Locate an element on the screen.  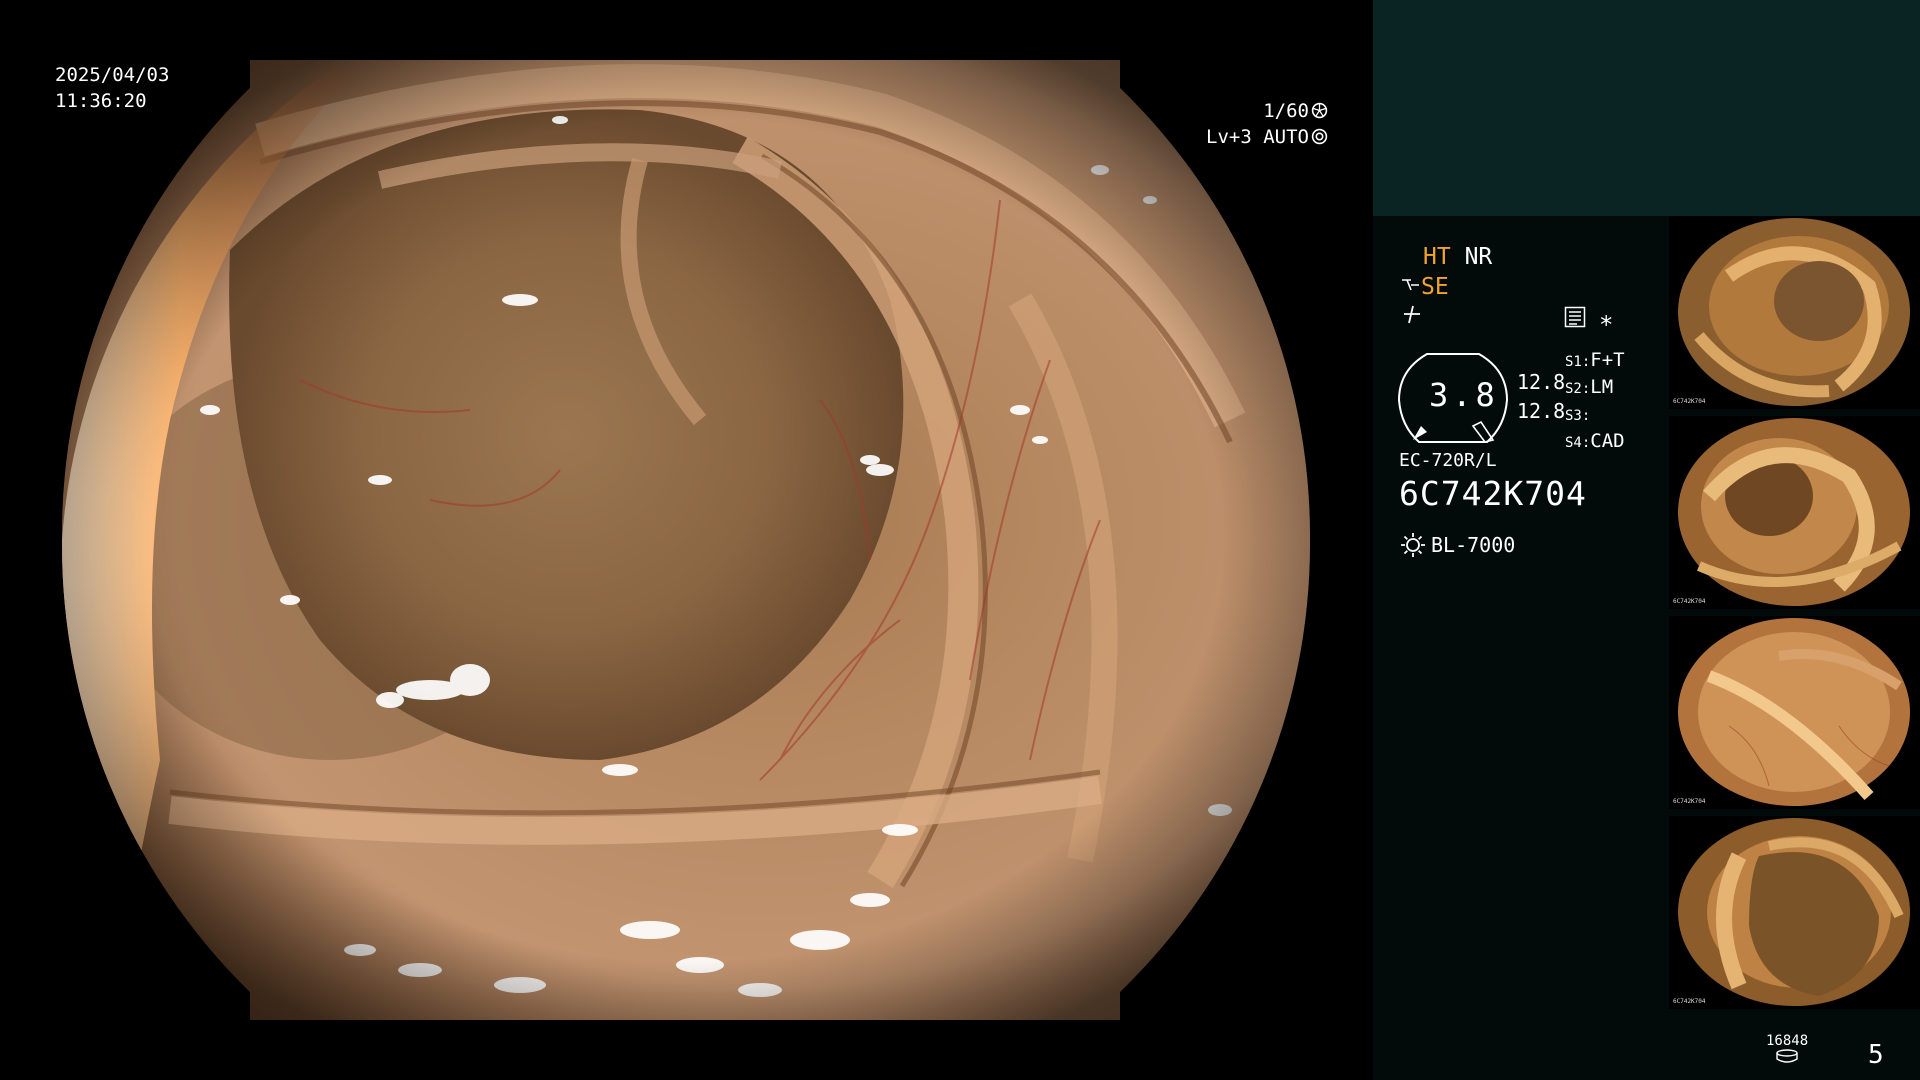
panel-header-area is located at coordinates (1646, 108).